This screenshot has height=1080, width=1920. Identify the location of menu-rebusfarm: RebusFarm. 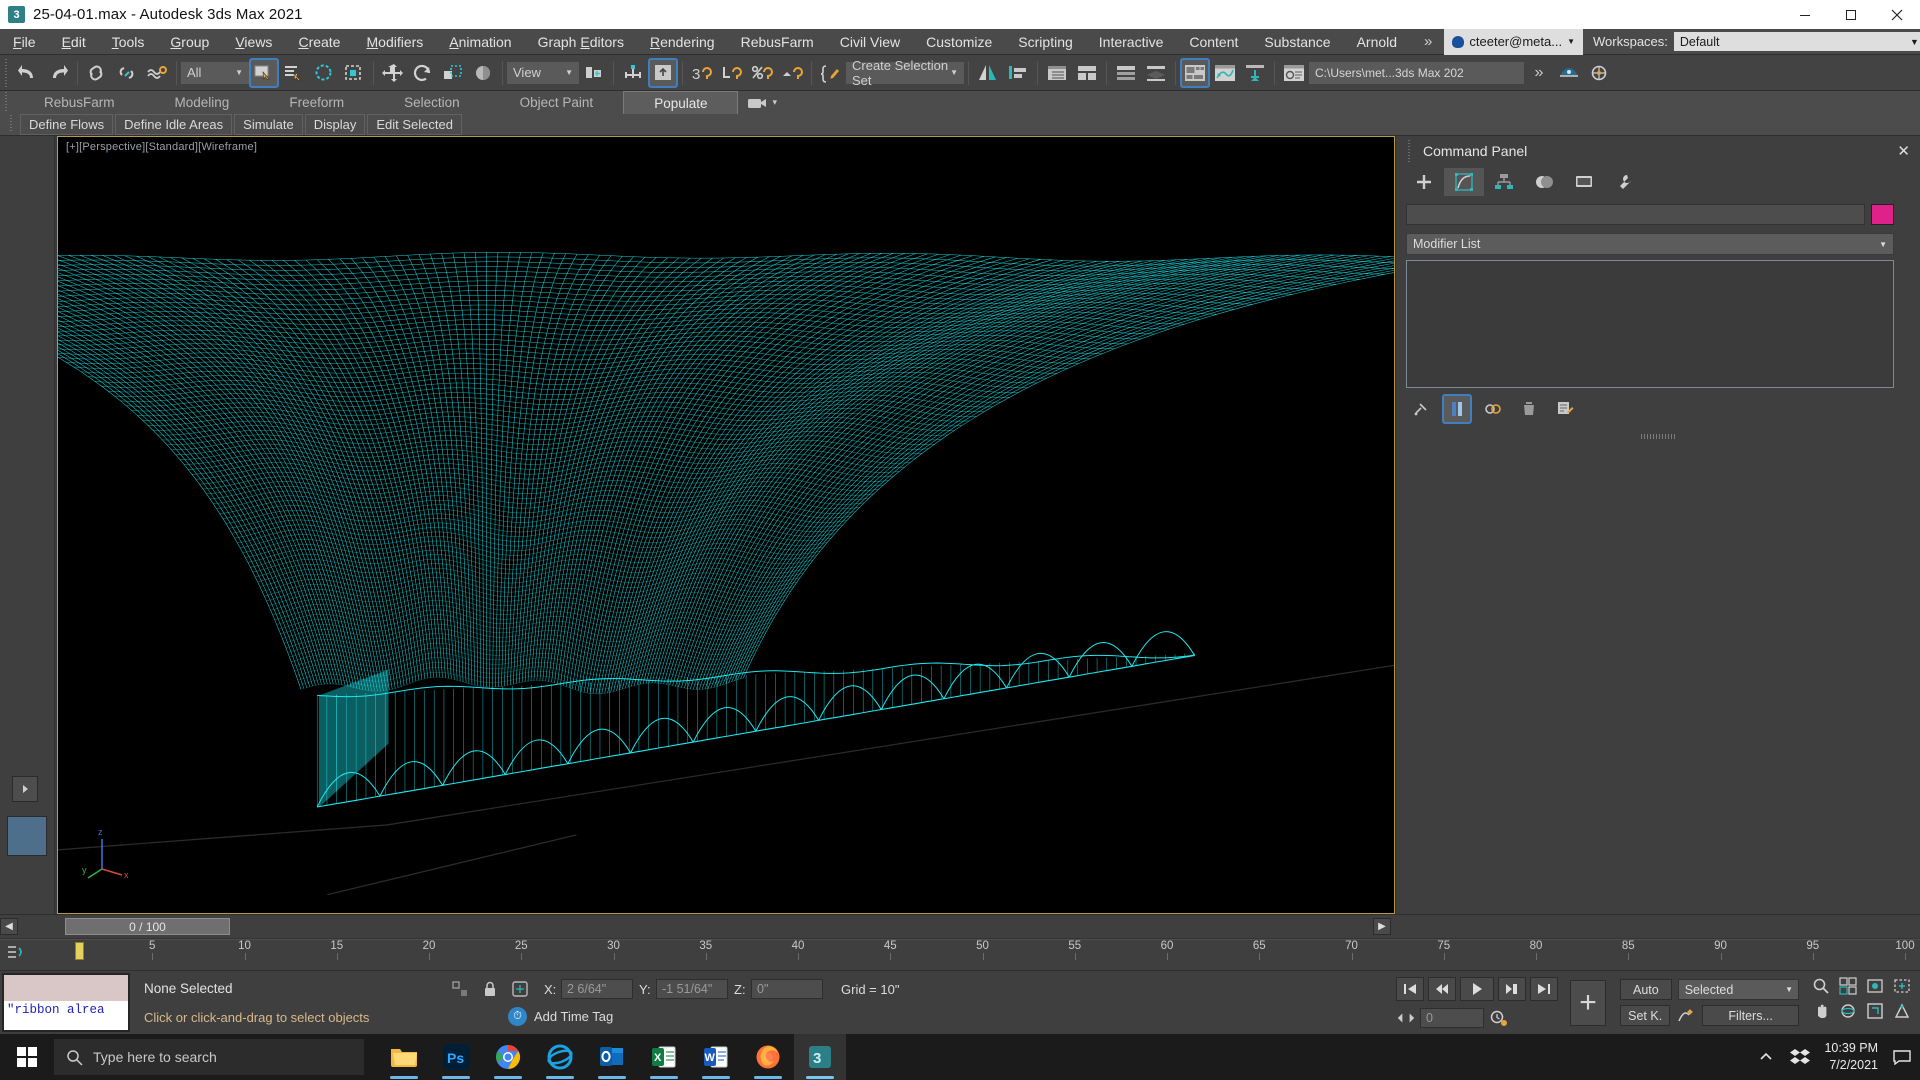
(777, 42).